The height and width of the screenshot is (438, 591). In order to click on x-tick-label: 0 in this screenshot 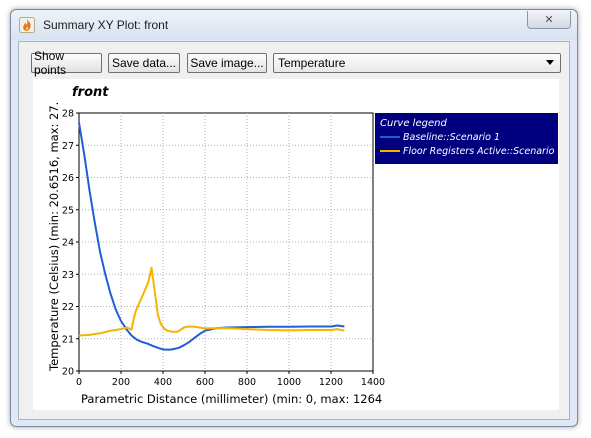, I will do `click(79, 382)`.